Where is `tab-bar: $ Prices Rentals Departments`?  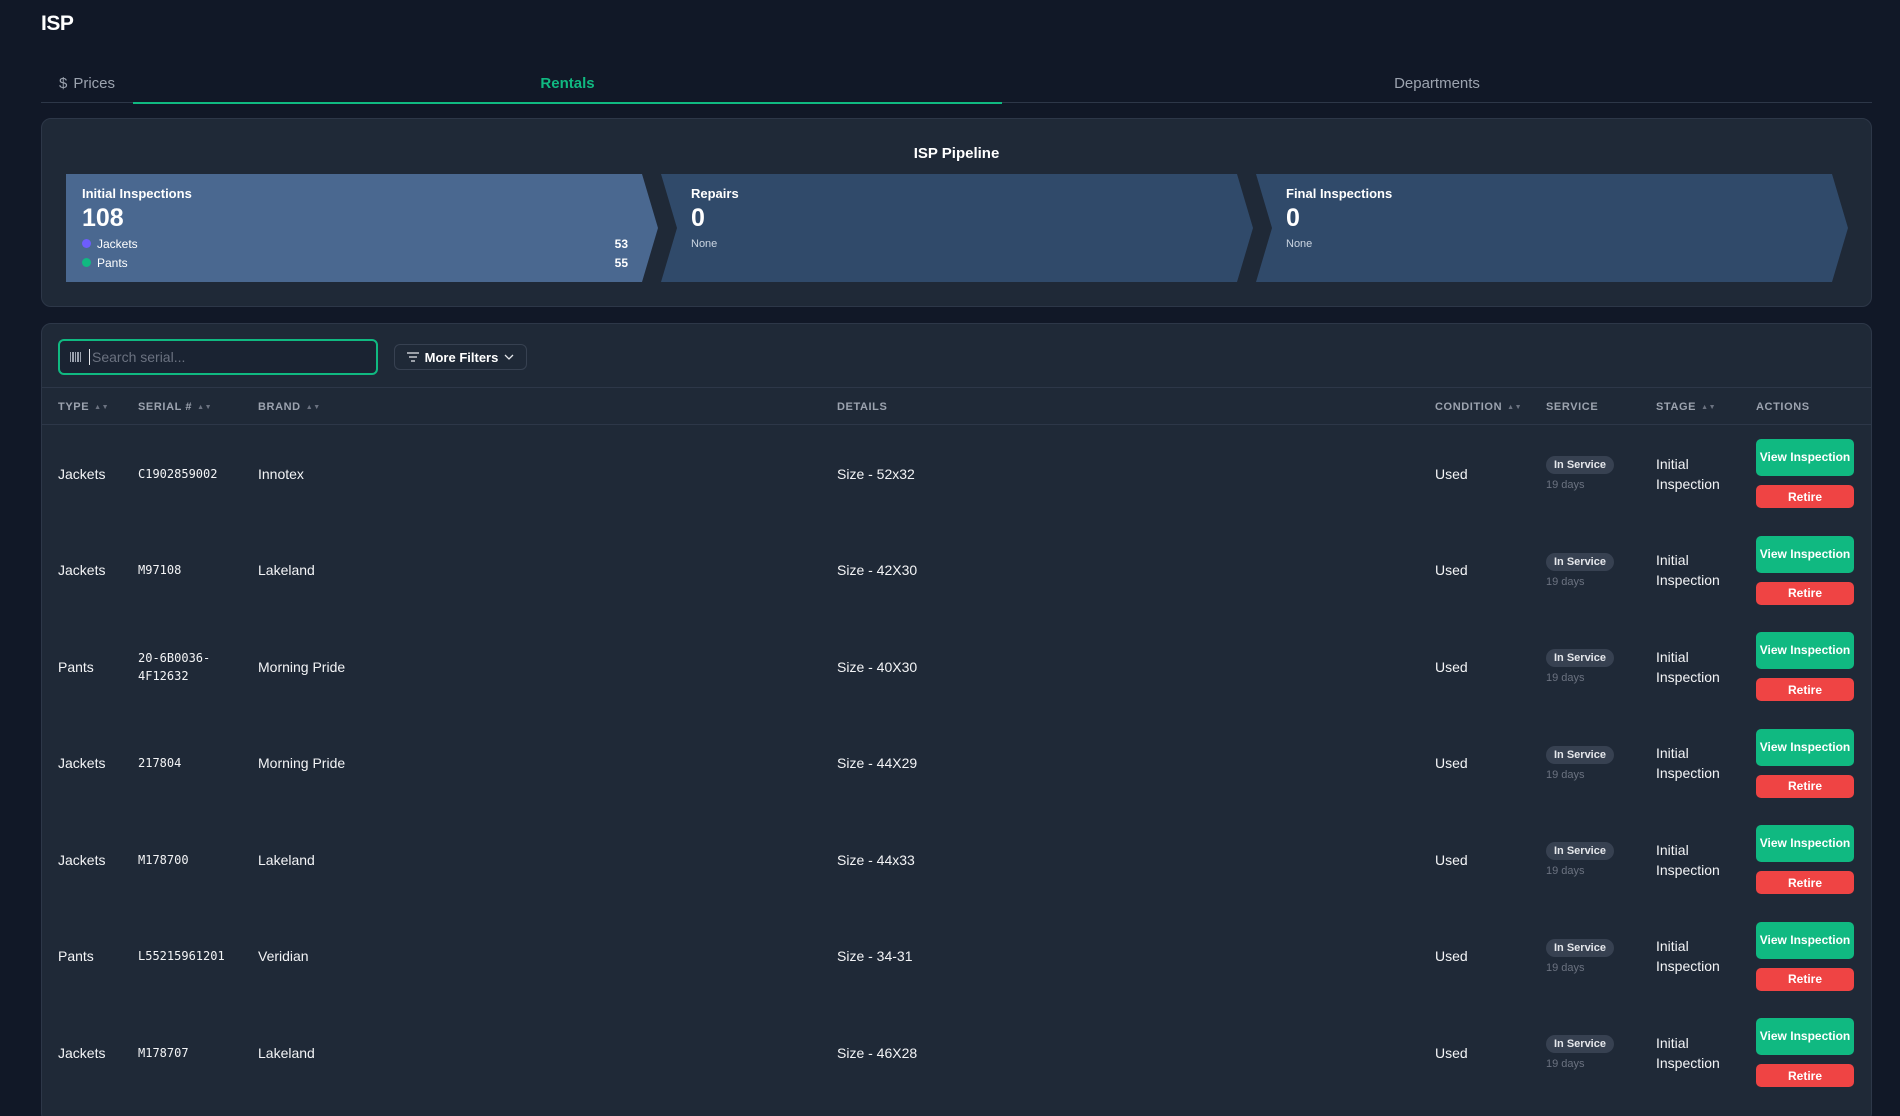 tab-bar: $ Prices Rentals Departments is located at coordinates (956, 84).